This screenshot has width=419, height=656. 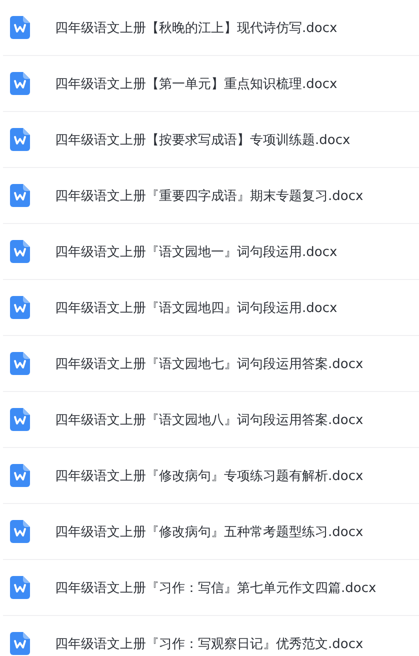 What do you see at coordinates (209, 363) in the screenshot?
I see `file-name: 四年级语文上册『语文园地七』词句段运用答案.docx` at bounding box center [209, 363].